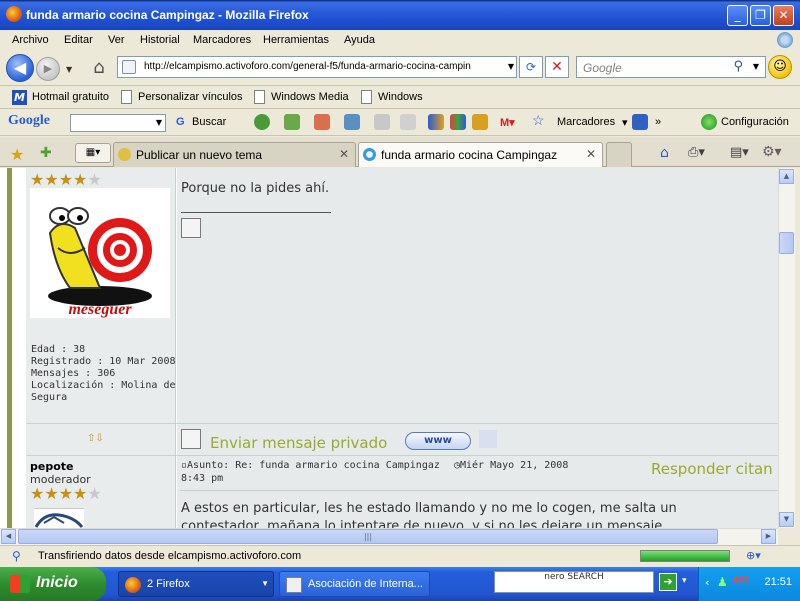  What do you see at coordinates (48, 69) in the screenshot?
I see `forward-button: ▶` at bounding box center [48, 69].